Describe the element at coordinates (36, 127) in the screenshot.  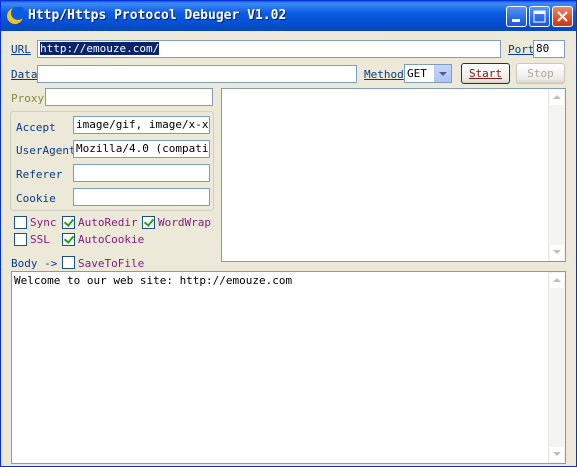
I see `accept-label: Accept` at that location.